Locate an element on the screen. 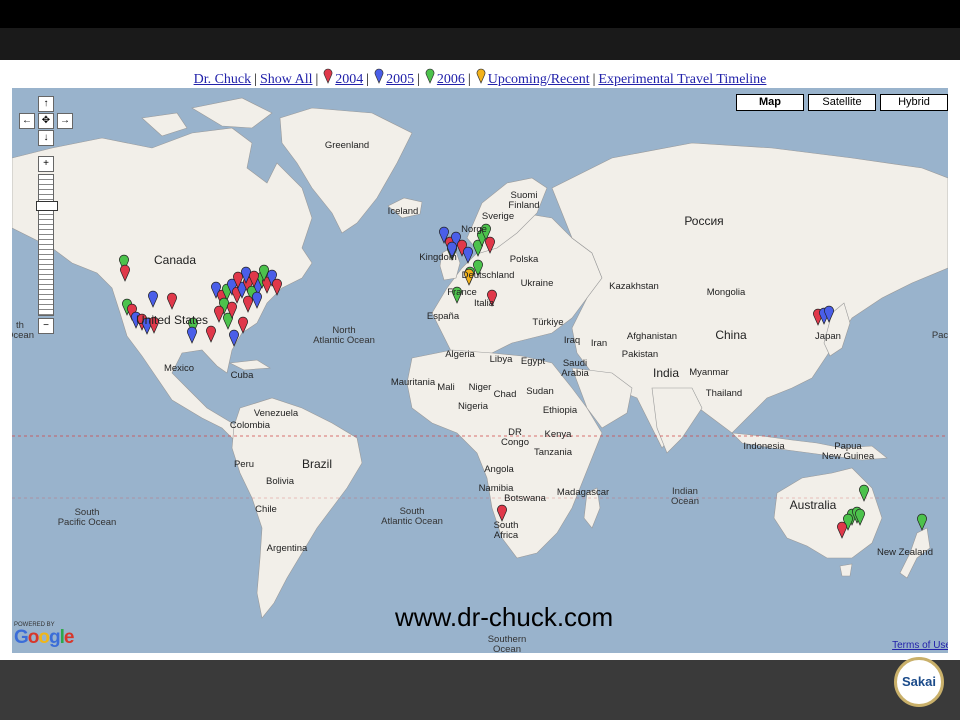  pan-down-icon: ↓ is located at coordinates (46, 138).